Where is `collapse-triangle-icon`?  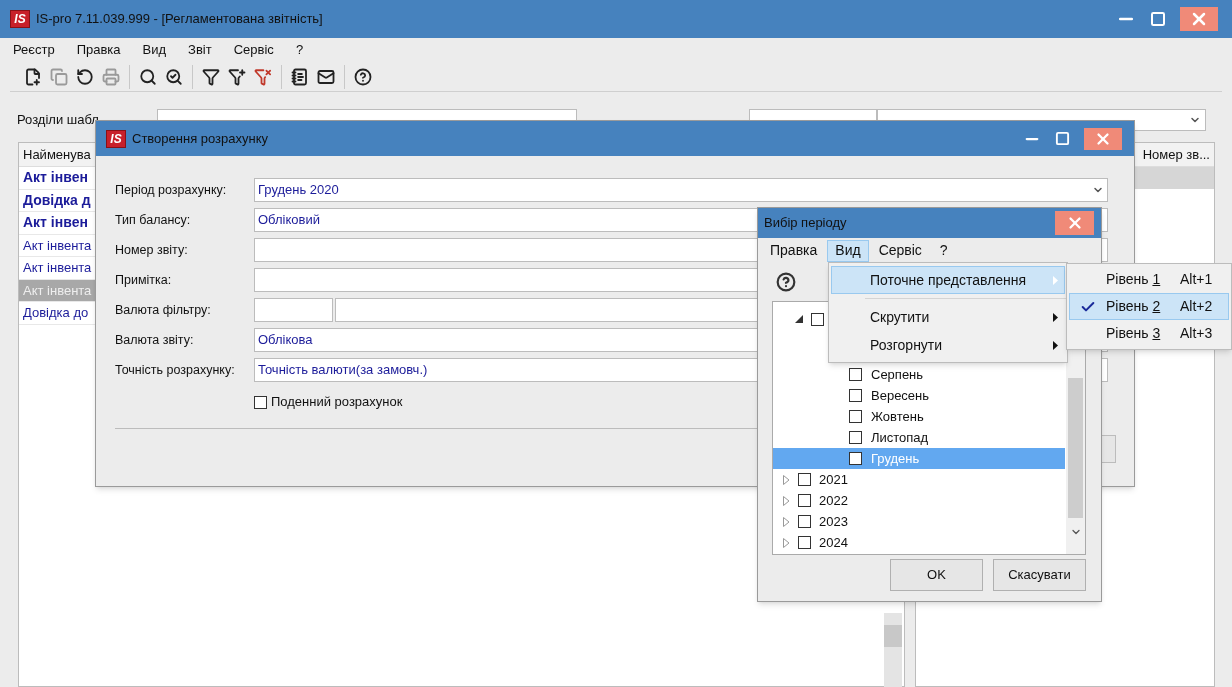 collapse-triangle-icon is located at coordinates (799, 319).